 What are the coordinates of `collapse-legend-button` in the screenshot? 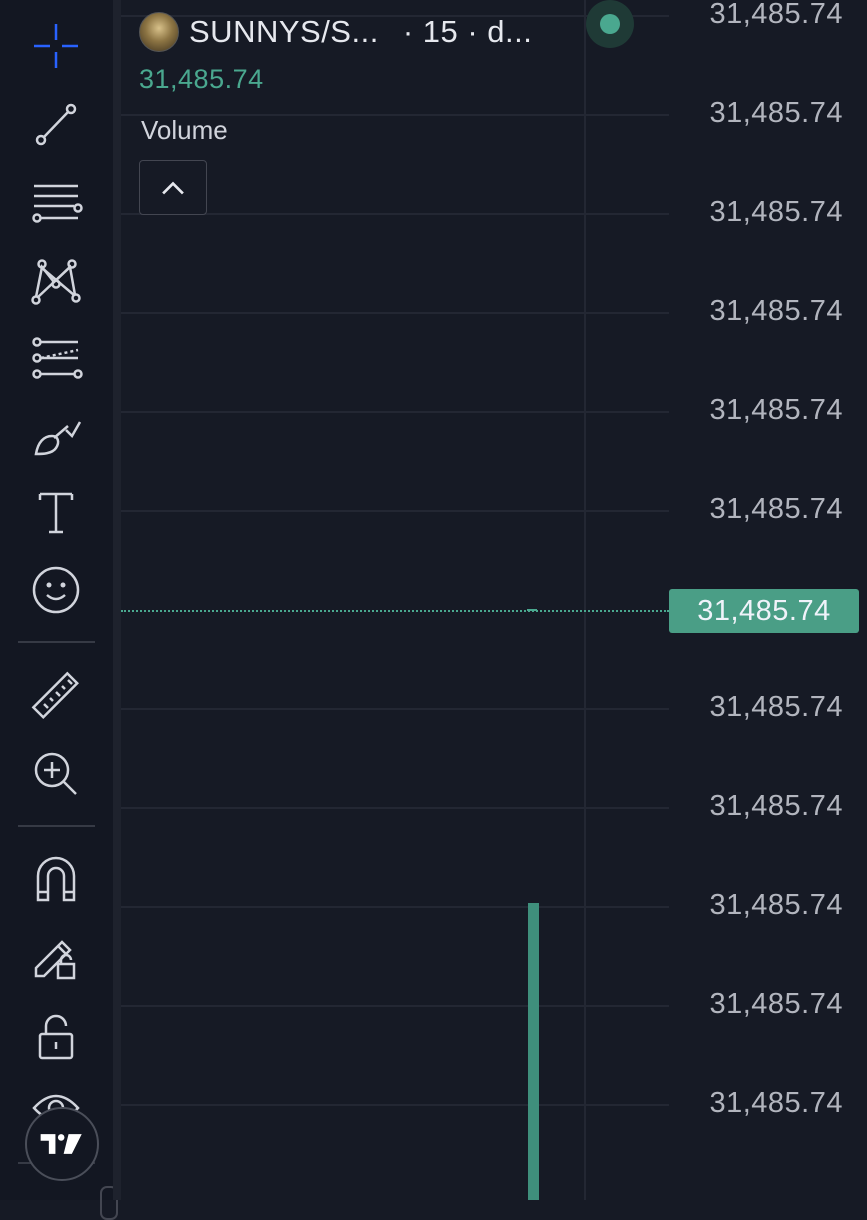 It's located at (173, 187).